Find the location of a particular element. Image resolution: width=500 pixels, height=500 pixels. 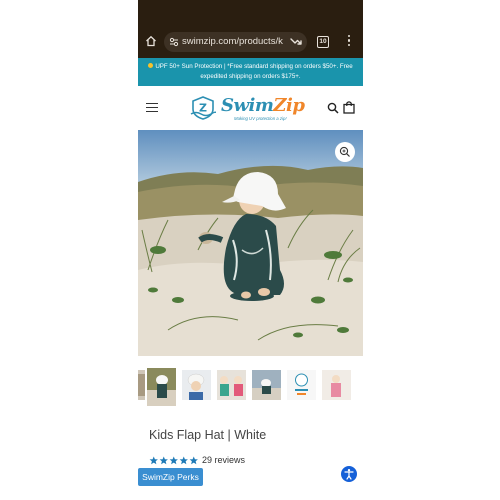

menu-icon is located at coordinates (152, 108).